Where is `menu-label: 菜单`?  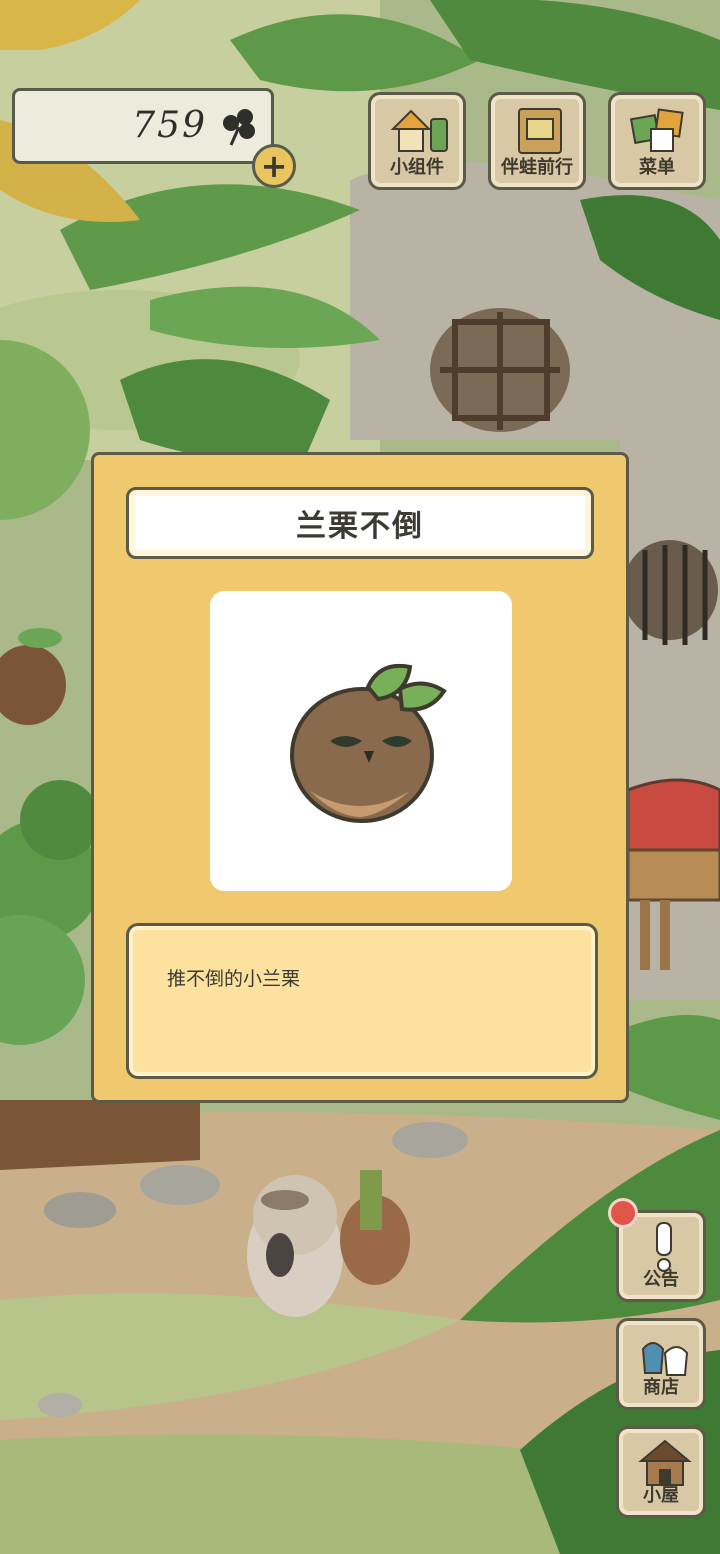 menu-label: 菜单 is located at coordinates (657, 167).